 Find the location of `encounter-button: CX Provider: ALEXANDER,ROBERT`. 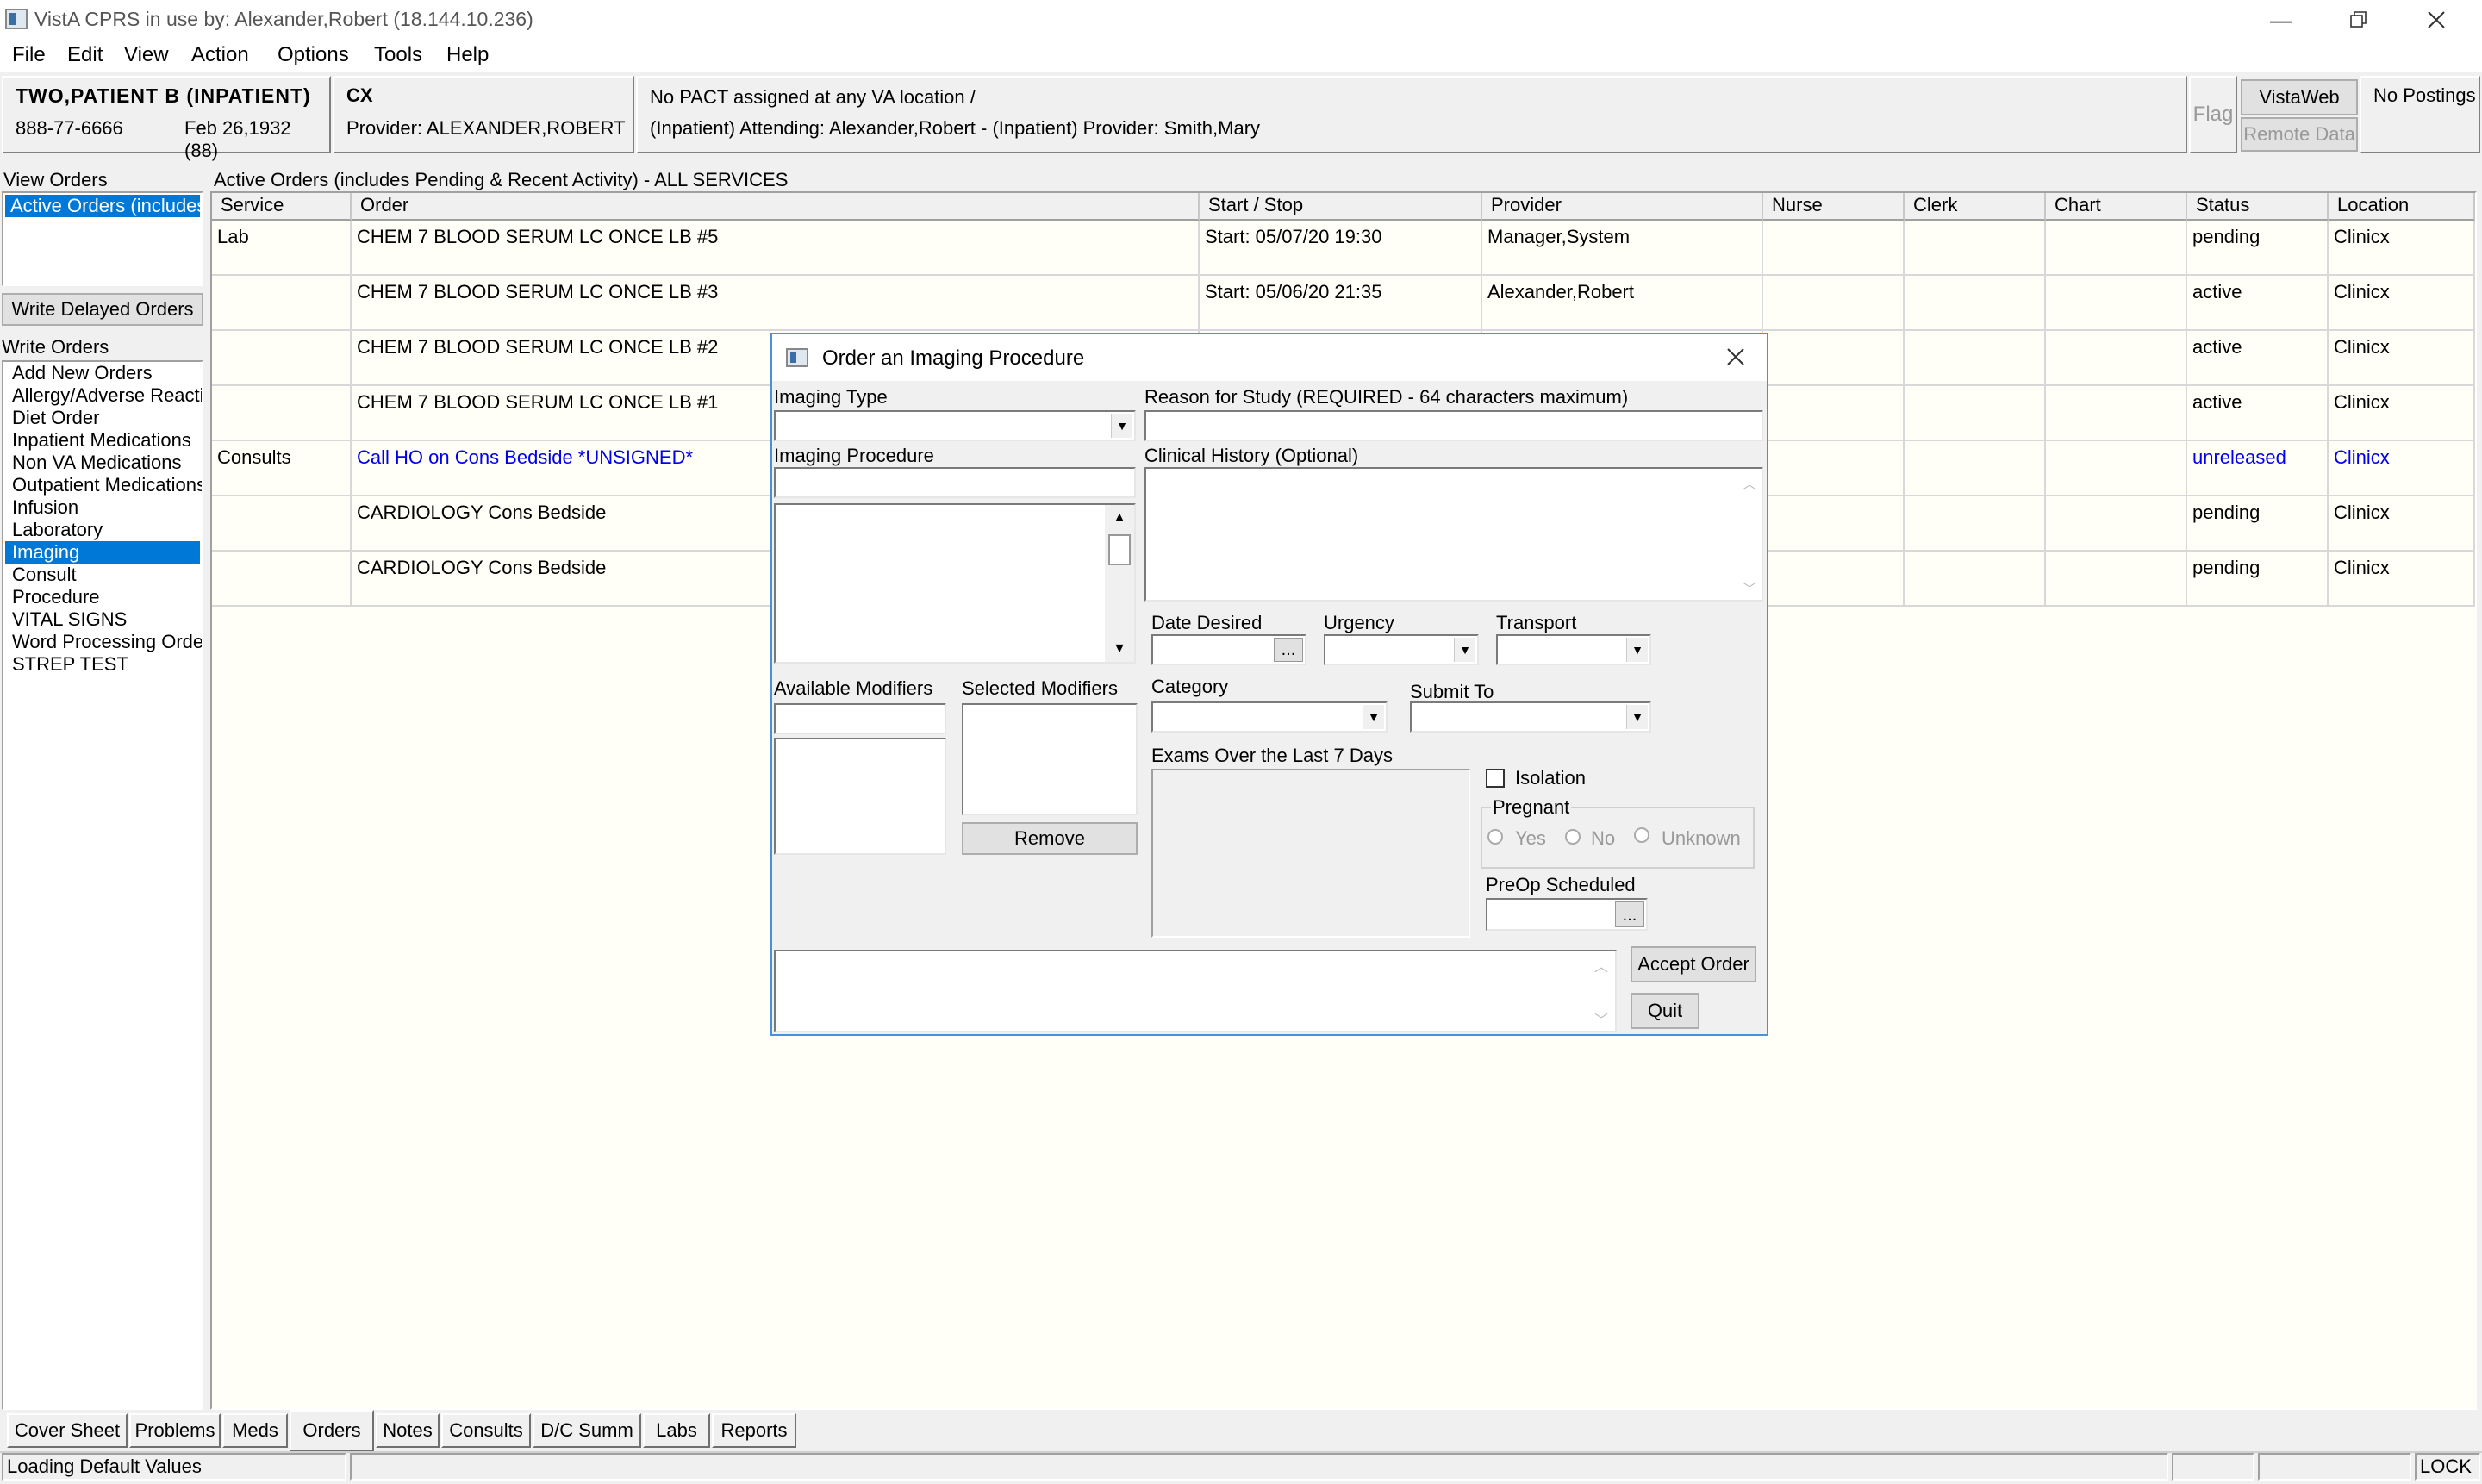

encounter-button: CX Provider: ALEXANDER,ROBERT is located at coordinates (484, 115).